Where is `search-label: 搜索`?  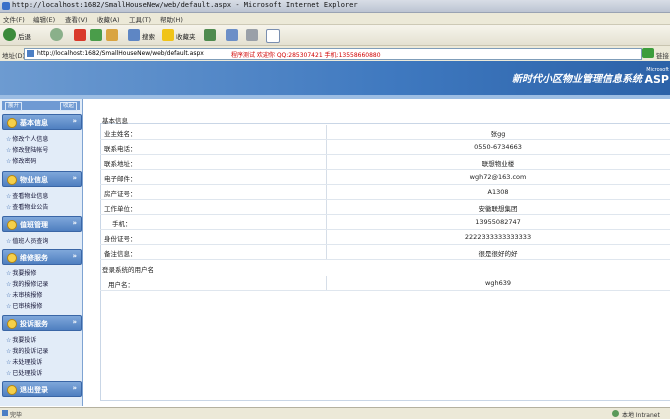 search-label: 搜索 is located at coordinates (148, 36).